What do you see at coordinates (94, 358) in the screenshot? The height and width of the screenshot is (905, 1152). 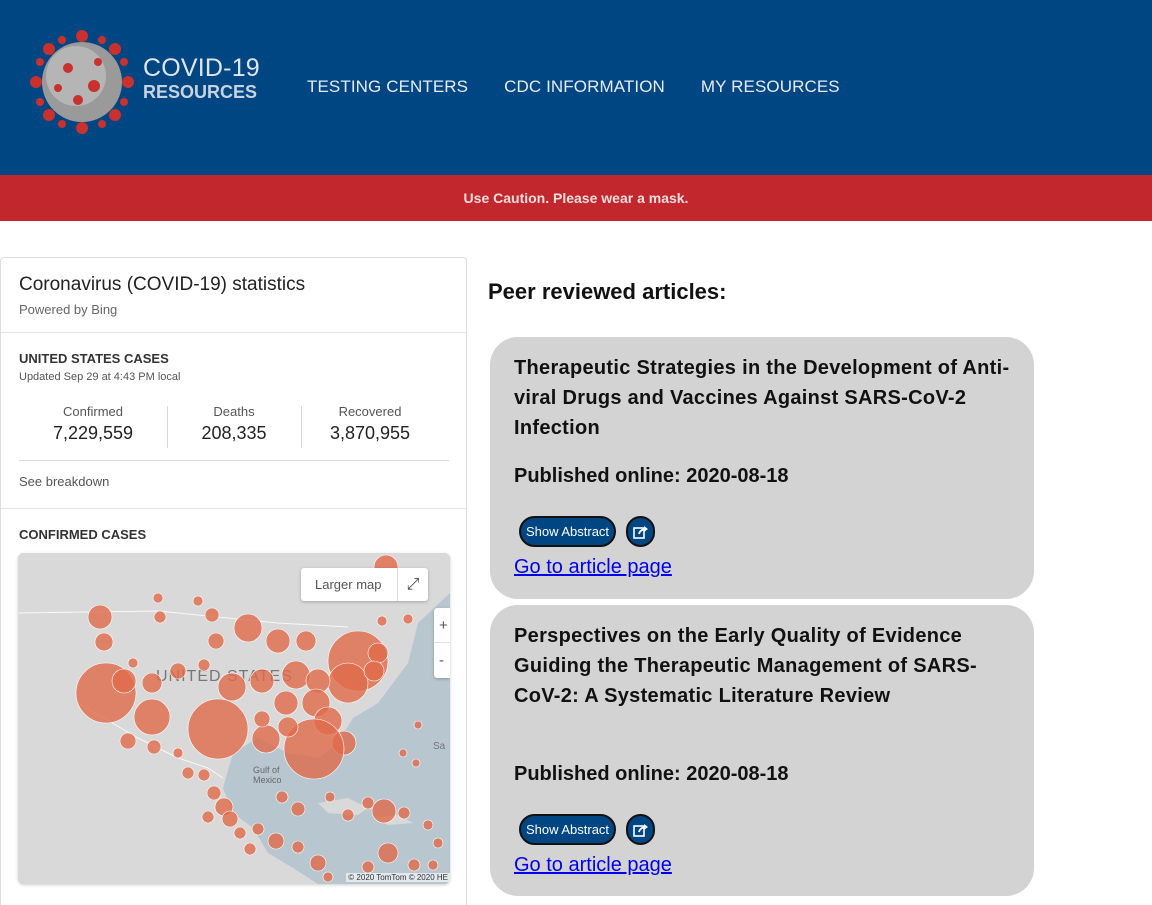 I see `section-title: UNITED STATES CASES` at bounding box center [94, 358].